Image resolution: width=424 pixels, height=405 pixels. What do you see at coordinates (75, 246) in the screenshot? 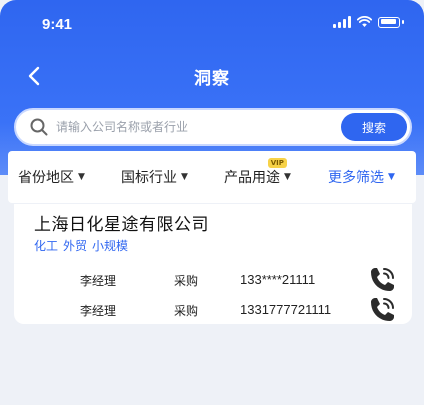
I see `tag: 外贸` at bounding box center [75, 246].